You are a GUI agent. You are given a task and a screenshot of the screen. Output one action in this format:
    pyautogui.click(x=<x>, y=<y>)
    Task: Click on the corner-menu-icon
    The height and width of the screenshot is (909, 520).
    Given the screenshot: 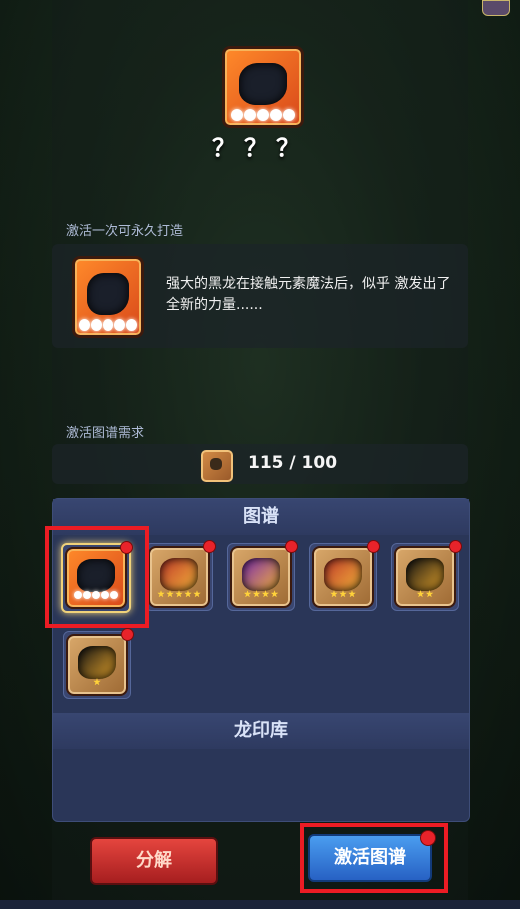 What is the action you would take?
    pyautogui.click(x=496, y=8)
    